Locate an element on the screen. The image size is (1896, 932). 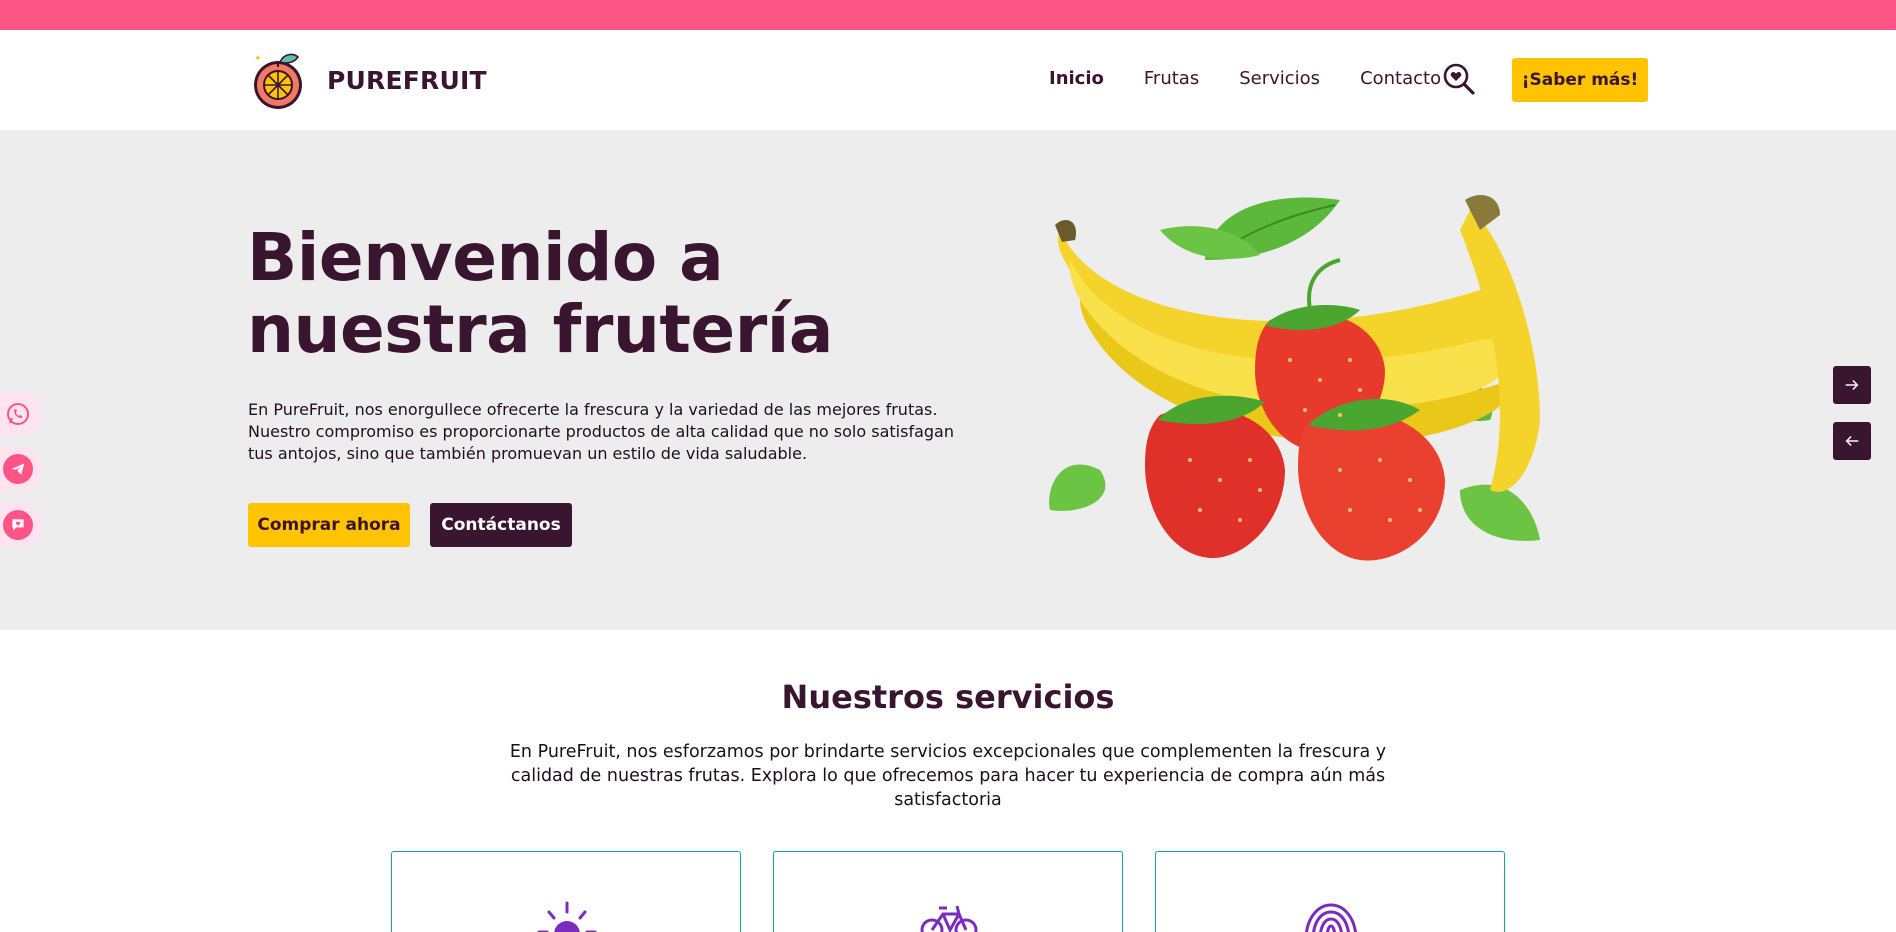
hero-title-line1: Bienvenido a is located at coordinates (485, 257).